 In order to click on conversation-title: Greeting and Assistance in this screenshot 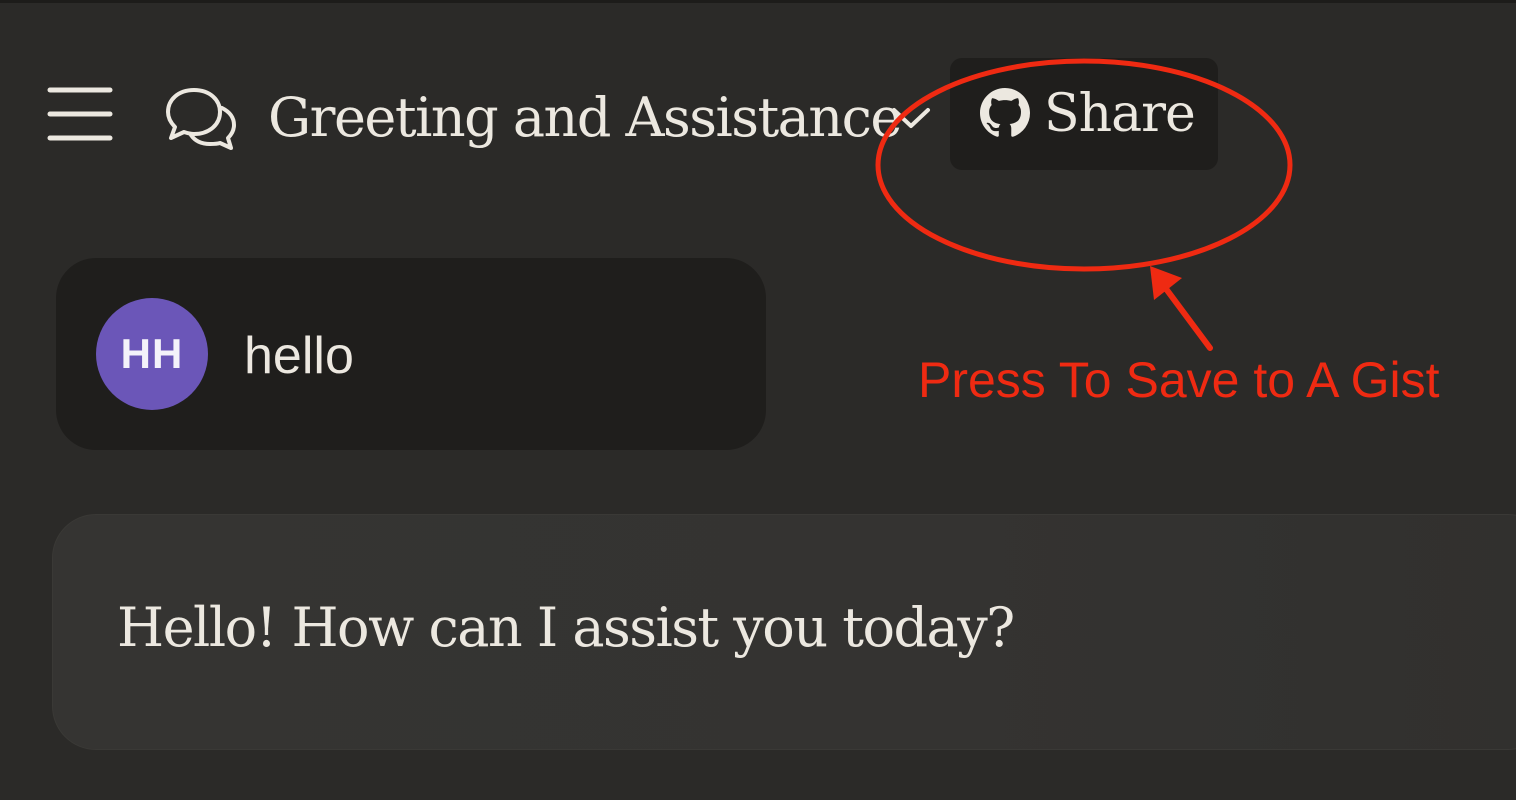, I will do `click(585, 118)`.